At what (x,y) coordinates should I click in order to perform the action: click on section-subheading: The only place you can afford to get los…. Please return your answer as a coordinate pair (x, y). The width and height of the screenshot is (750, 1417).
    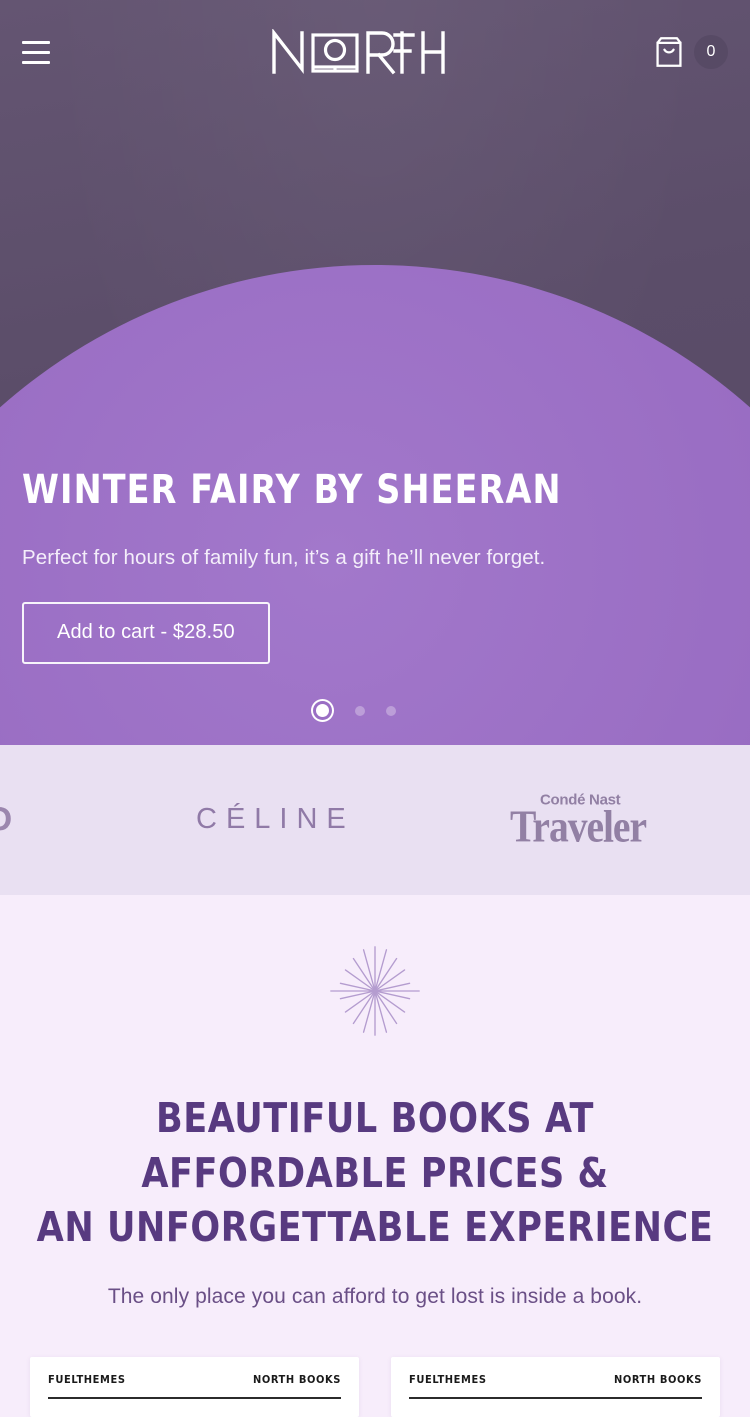
    Looking at the image, I should click on (375, 1296).